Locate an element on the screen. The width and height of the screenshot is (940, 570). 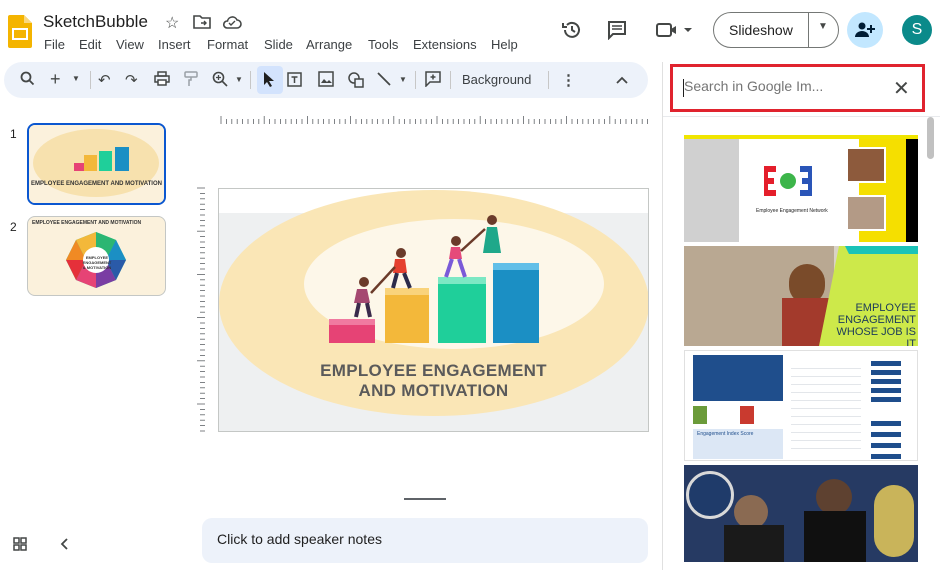
menu-view: View is located at coordinates (130, 44).